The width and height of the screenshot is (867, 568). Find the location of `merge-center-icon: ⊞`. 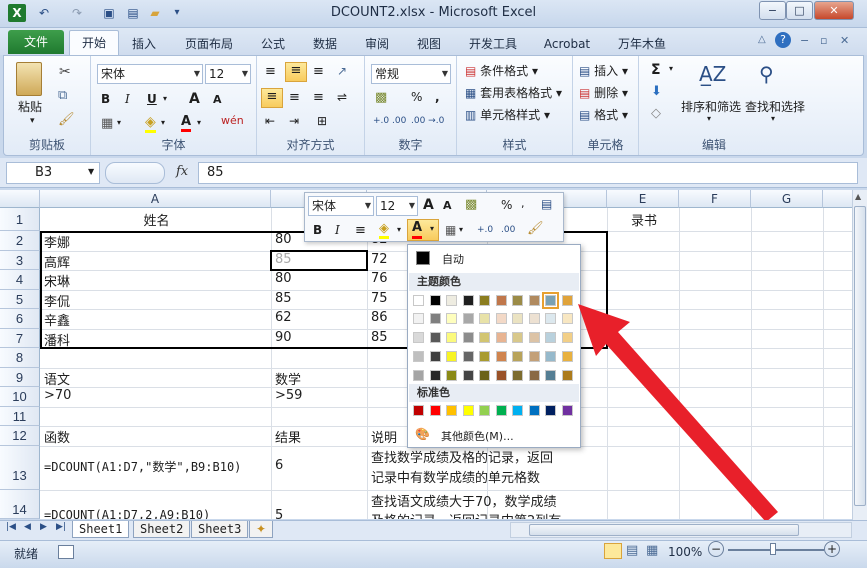

merge-center-icon: ⊞ is located at coordinates (322, 121).